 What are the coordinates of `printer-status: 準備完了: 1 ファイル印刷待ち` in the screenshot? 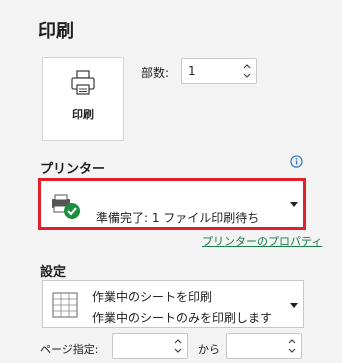 It's located at (178, 218).